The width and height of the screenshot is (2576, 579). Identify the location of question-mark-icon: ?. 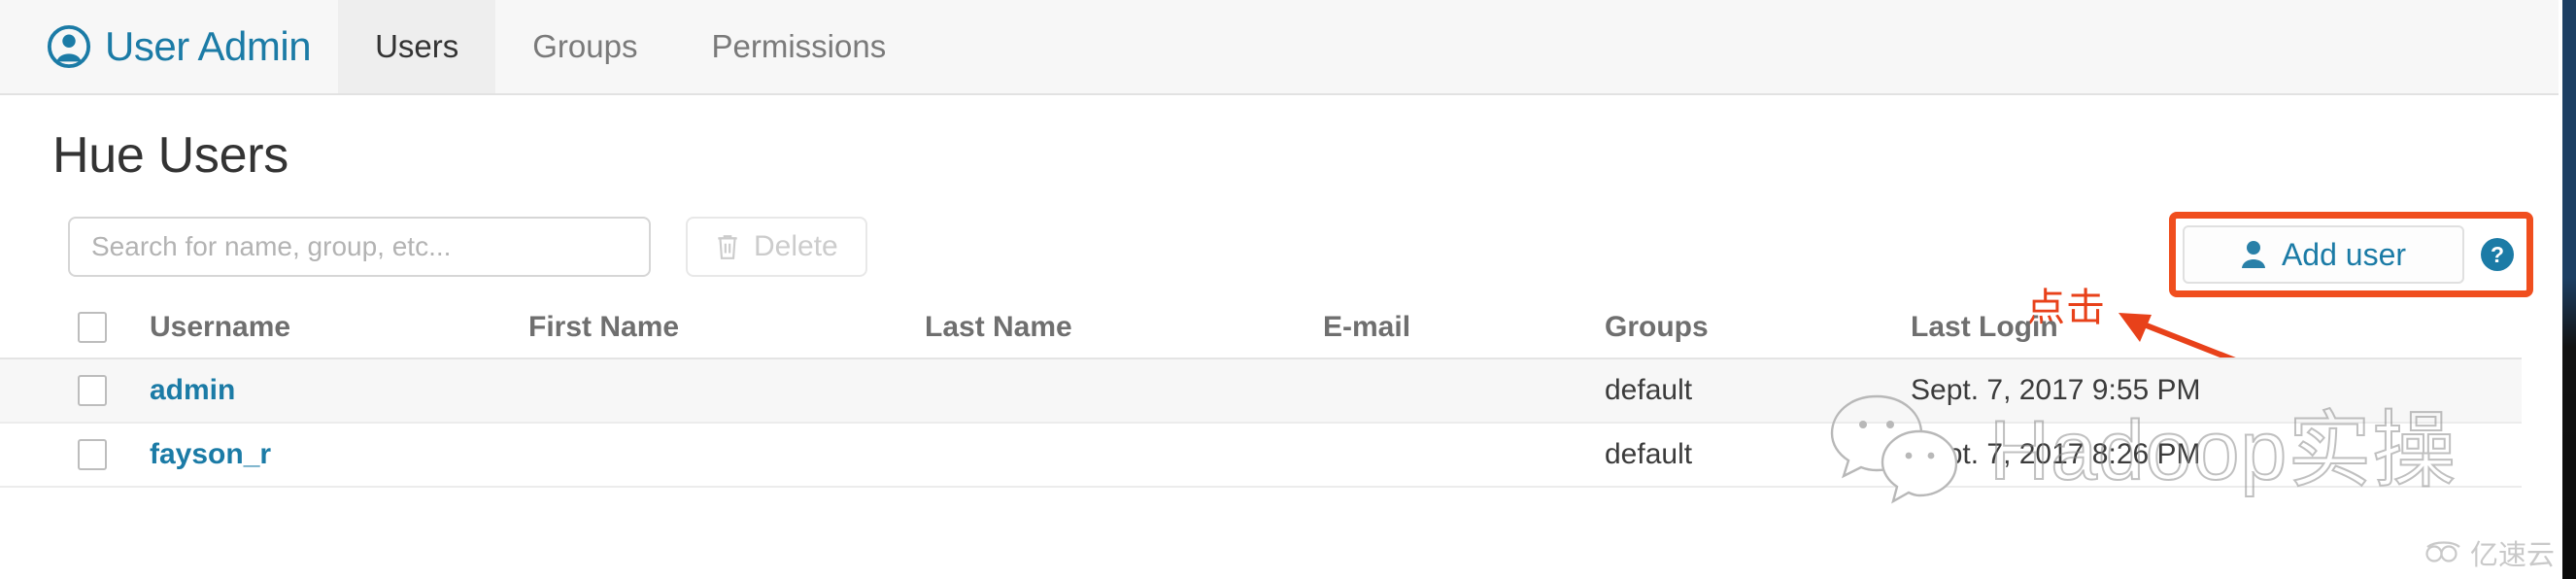
(2497, 254).